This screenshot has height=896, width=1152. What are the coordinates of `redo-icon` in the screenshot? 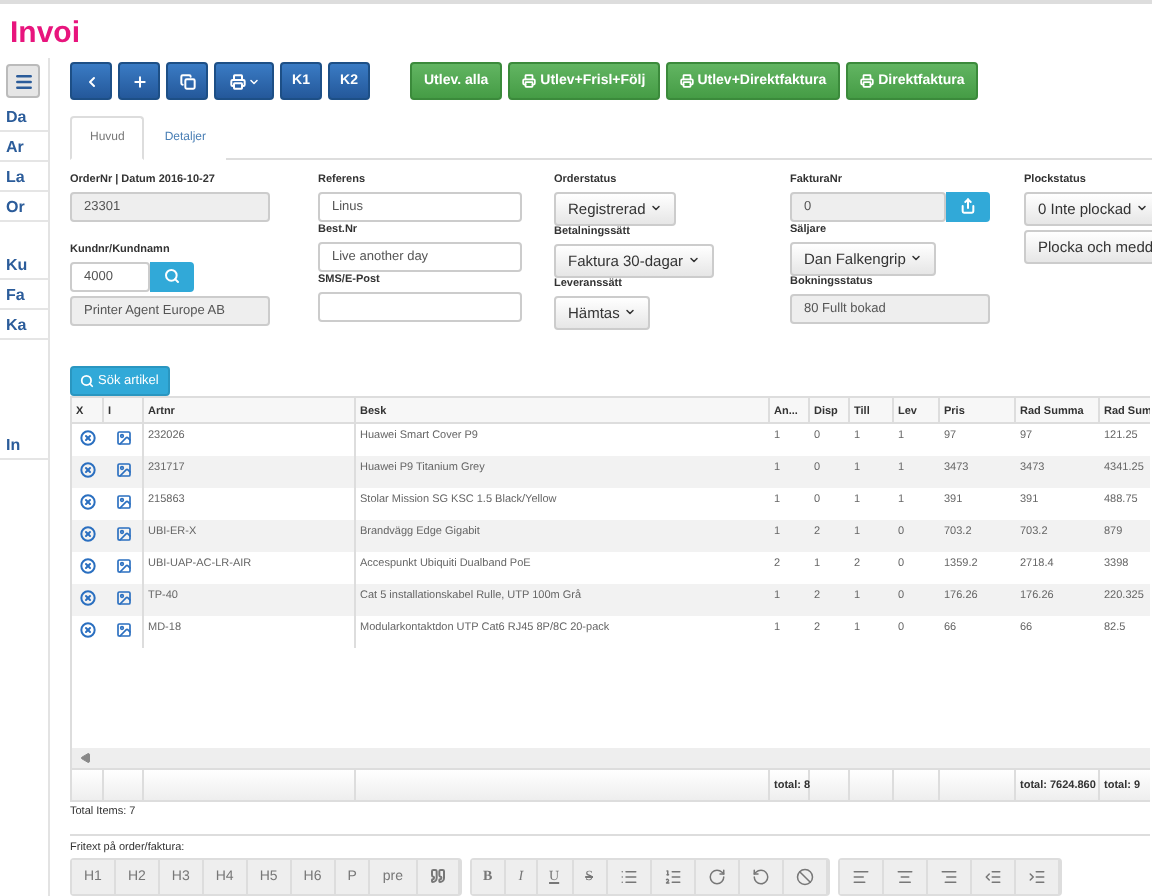 It's located at (716, 876).